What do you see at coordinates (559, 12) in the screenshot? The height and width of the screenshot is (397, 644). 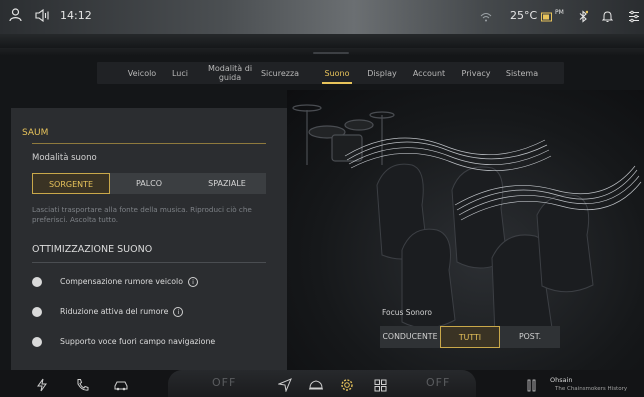 I see `status-badge: PM` at bounding box center [559, 12].